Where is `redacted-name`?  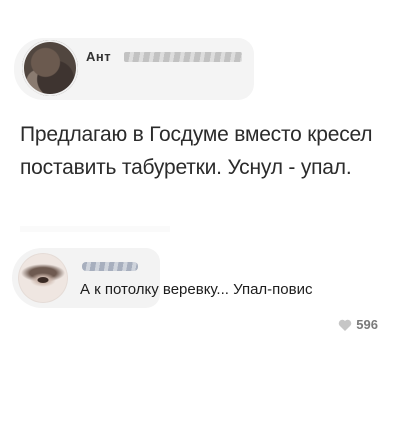
redacted-name is located at coordinates (183, 57).